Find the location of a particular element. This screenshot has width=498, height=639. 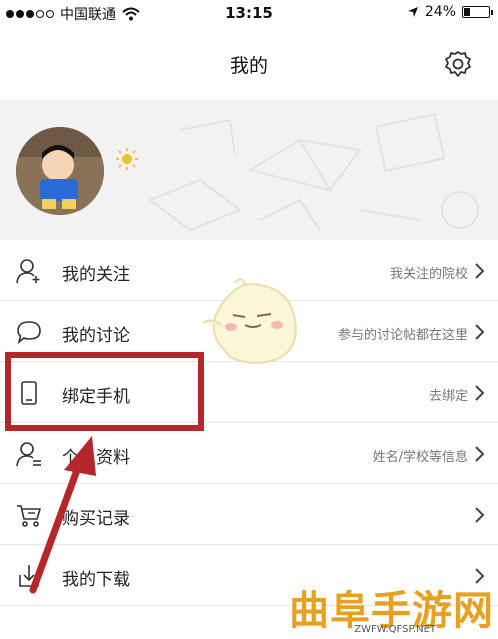

watermark: 曲阜手游网 ZWFW.QFSP.NET is located at coordinates (391, 607).